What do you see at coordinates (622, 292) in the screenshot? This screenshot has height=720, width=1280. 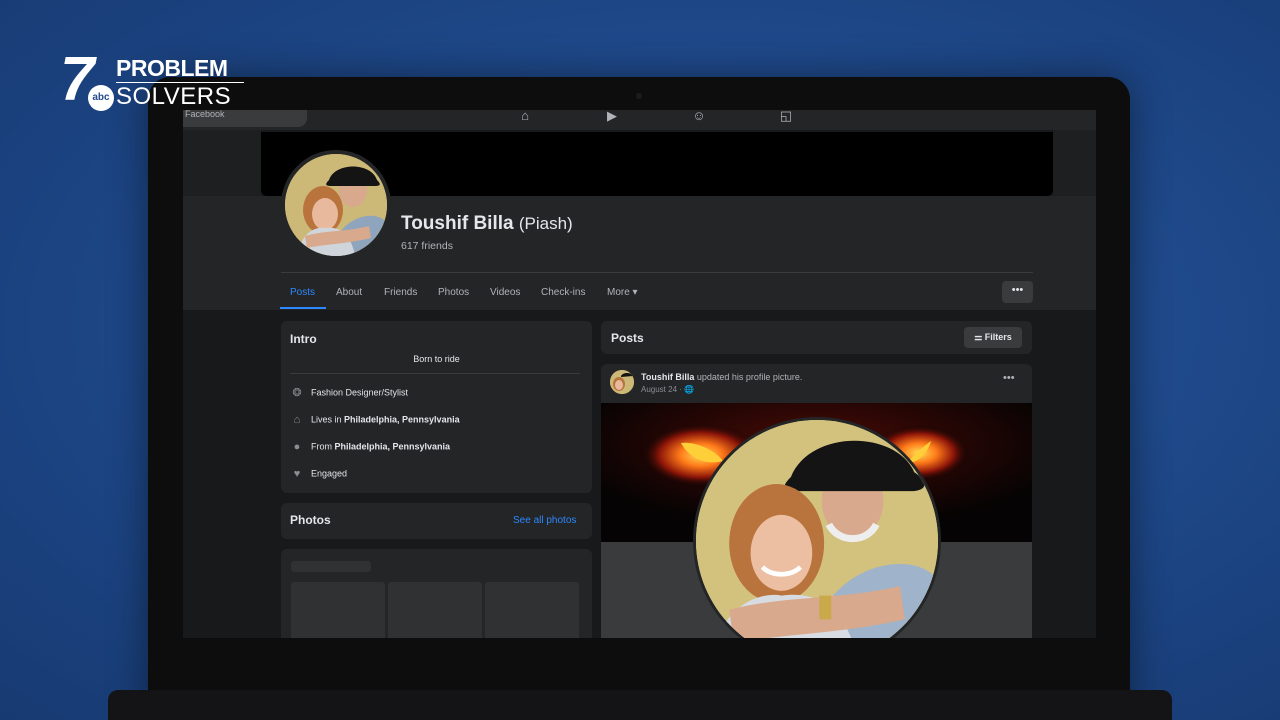 I see `tab-more: More ▾` at bounding box center [622, 292].